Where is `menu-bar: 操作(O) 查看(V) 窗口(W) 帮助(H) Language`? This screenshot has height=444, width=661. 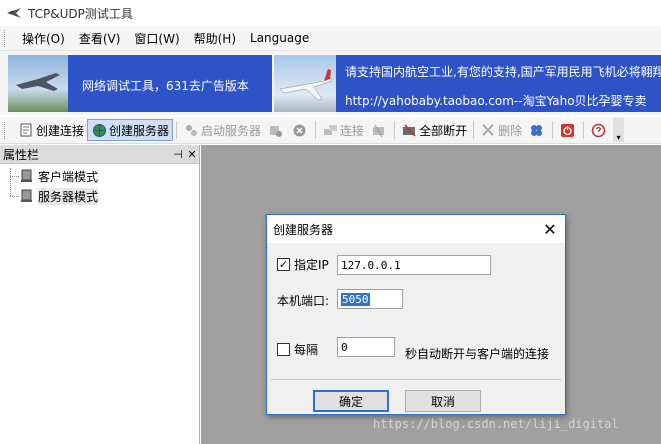 menu-bar: 操作(O) 查看(V) 窗口(W) 帮助(H) Language is located at coordinates (330, 38).